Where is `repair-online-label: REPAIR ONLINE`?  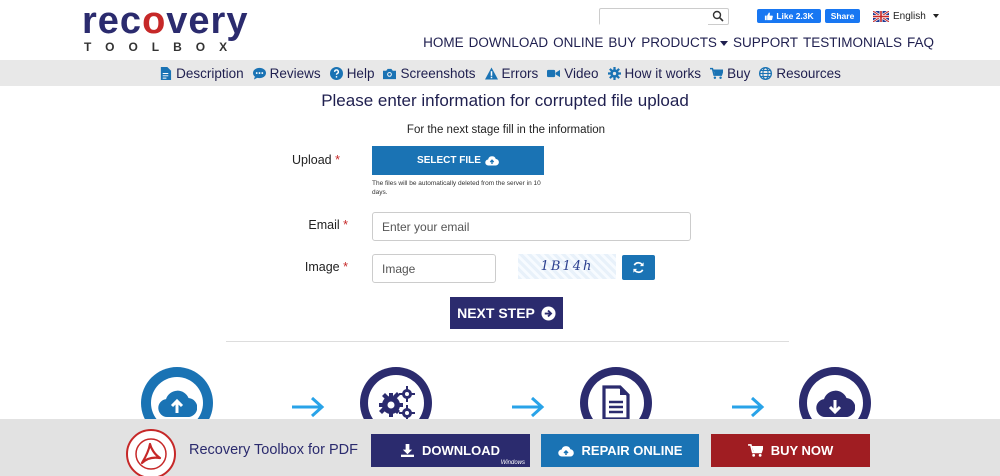 repair-online-label: REPAIR ONLINE is located at coordinates (632, 450).